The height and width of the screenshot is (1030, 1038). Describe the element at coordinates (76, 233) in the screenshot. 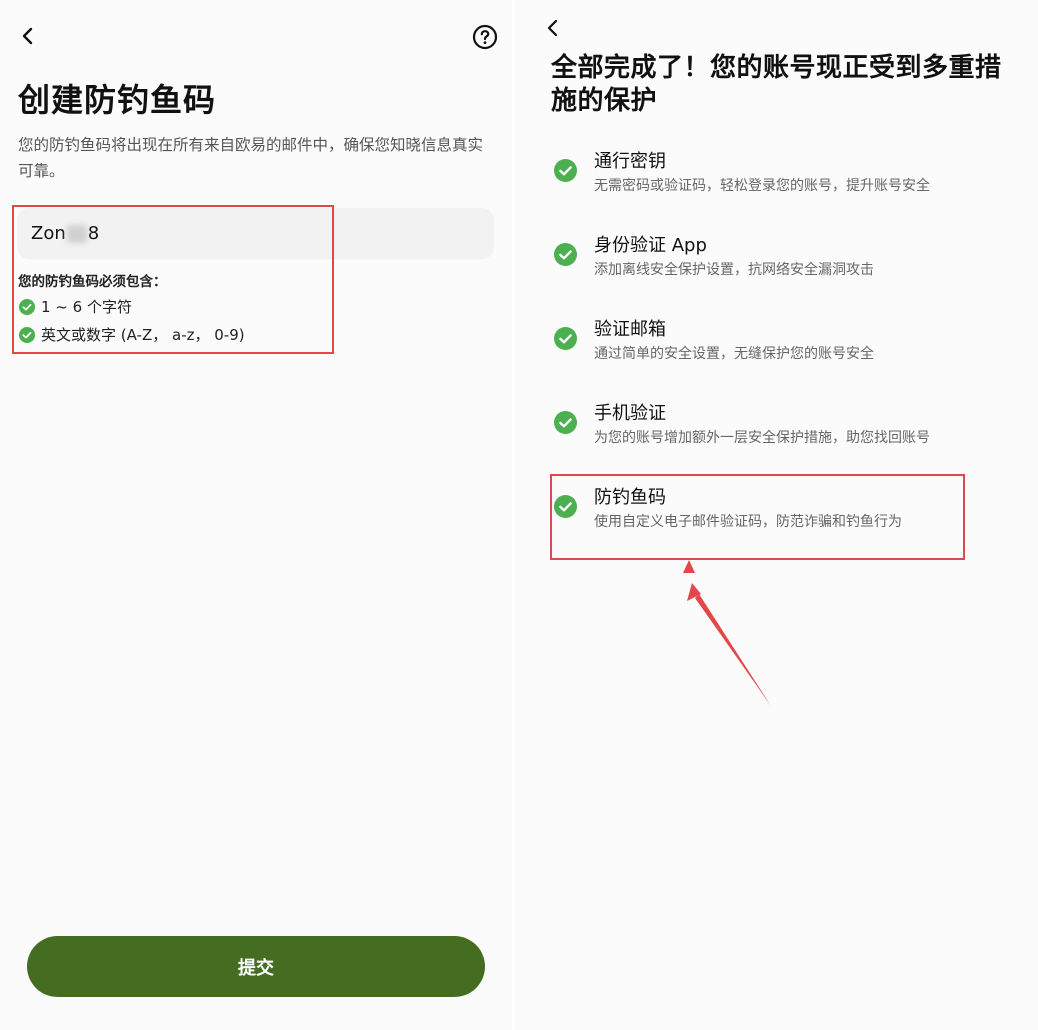

I see `redacted-mask` at that location.